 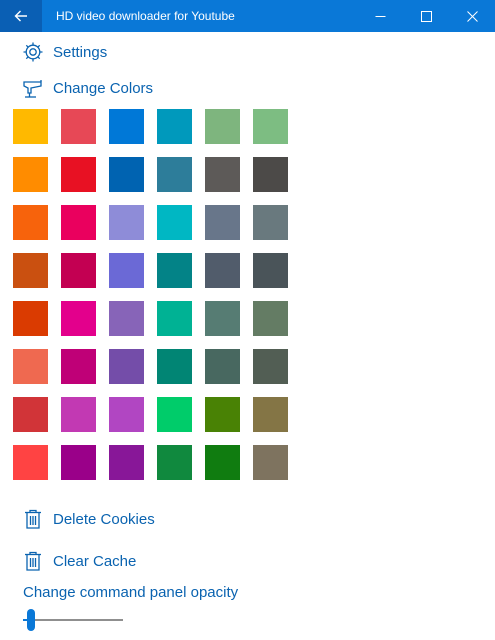 I want to click on window-title: HD video downloader for Youtube, so click(x=145, y=16).